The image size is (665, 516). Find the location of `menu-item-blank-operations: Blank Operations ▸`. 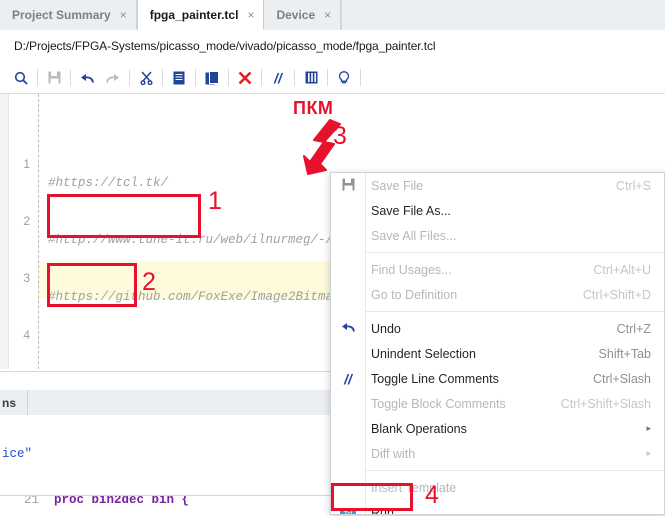

menu-item-blank-operations: Blank Operations ▸ is located at coordinates (497, 428).